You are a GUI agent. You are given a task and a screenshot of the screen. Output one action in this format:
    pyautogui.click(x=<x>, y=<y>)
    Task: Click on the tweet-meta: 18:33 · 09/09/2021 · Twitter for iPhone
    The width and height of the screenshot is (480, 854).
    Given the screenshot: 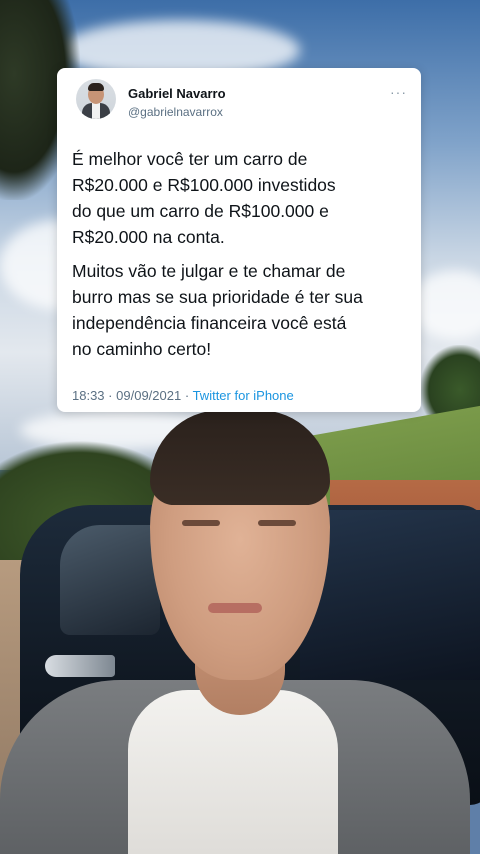 What is the action you would take?
    pyautogui.click(x=183, y=395)
    